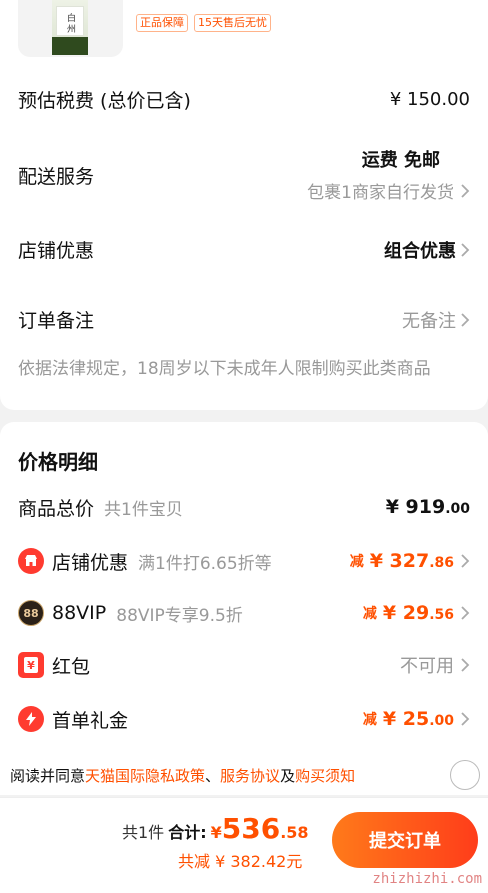  Describe the element at coordinates (244, 507) in the screenshot. I see `goods-total-row: 商品总价 共1件宝贝 ¥ 919.00` at that location.